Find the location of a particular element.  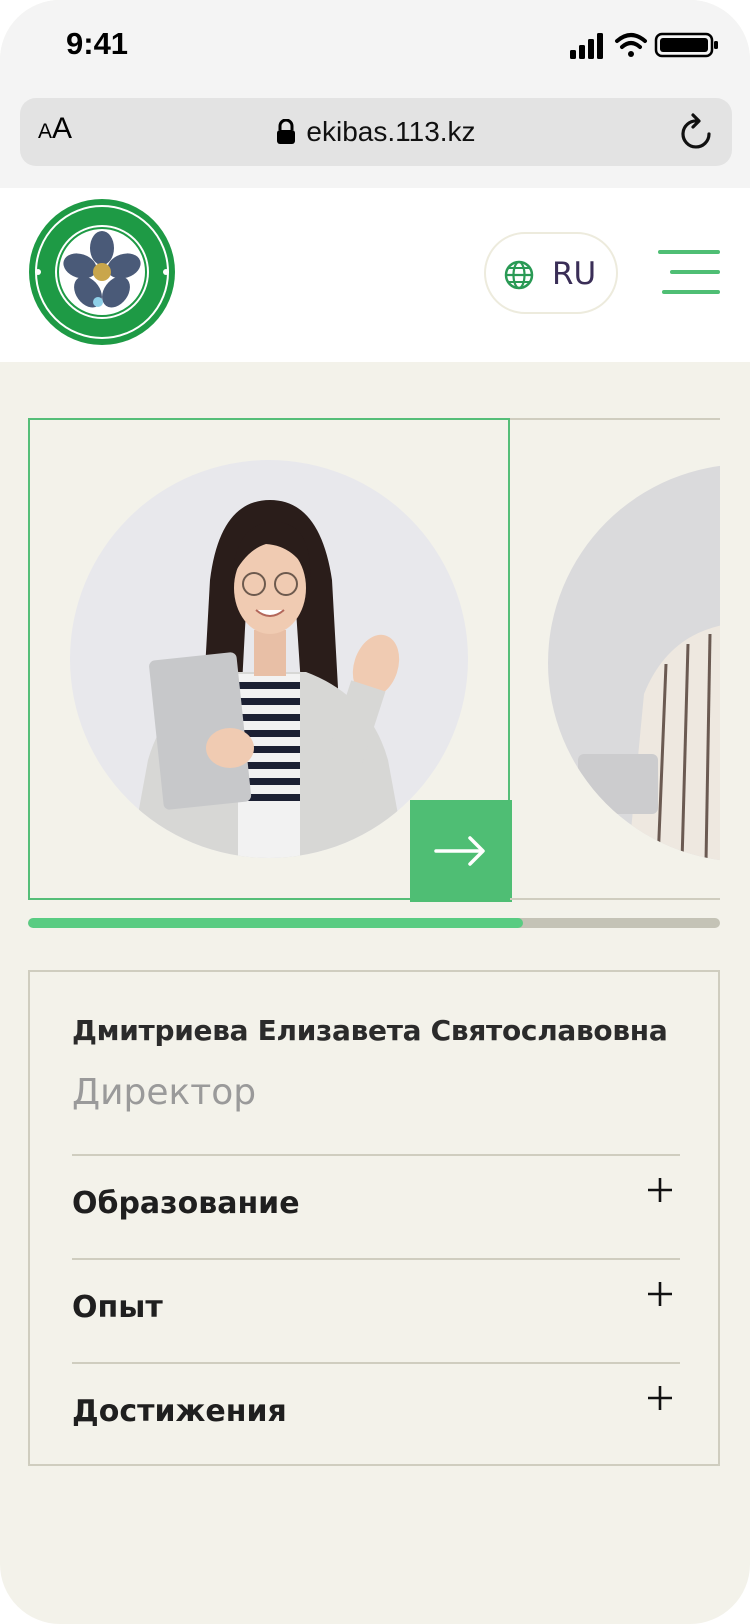

accordion-label: Достижения is located at coordinates (179, 1411).